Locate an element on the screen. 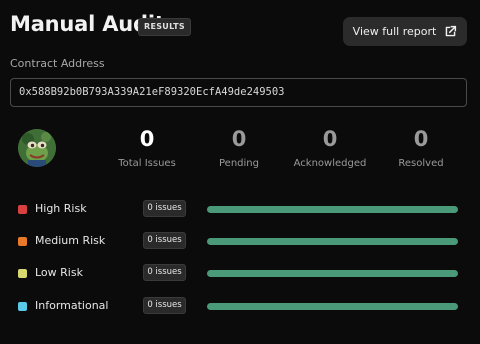 Image resolution: width=480 pixels, height=344 pixels. medium-risk-bar is located at coordinates (332, 241).